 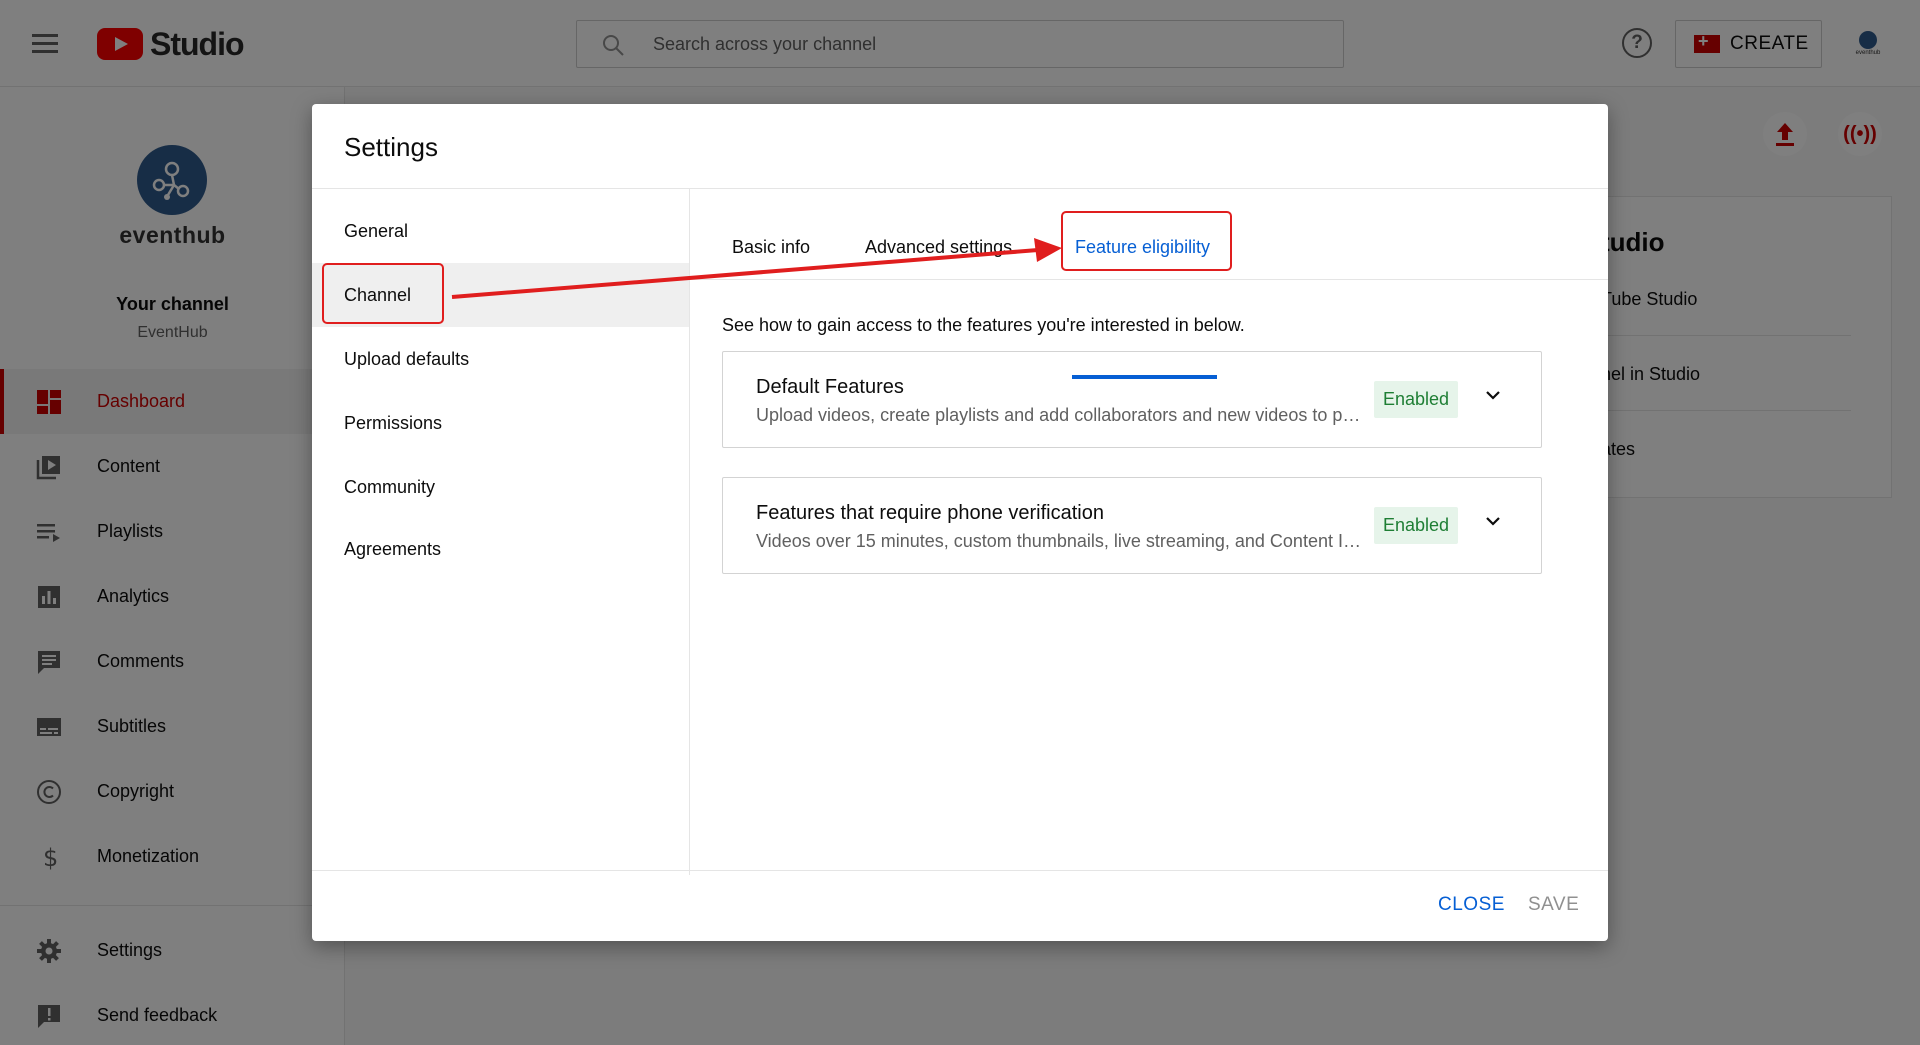 I want to click on settings-menu-agreements: Agreements, so click(x=500, y=549).